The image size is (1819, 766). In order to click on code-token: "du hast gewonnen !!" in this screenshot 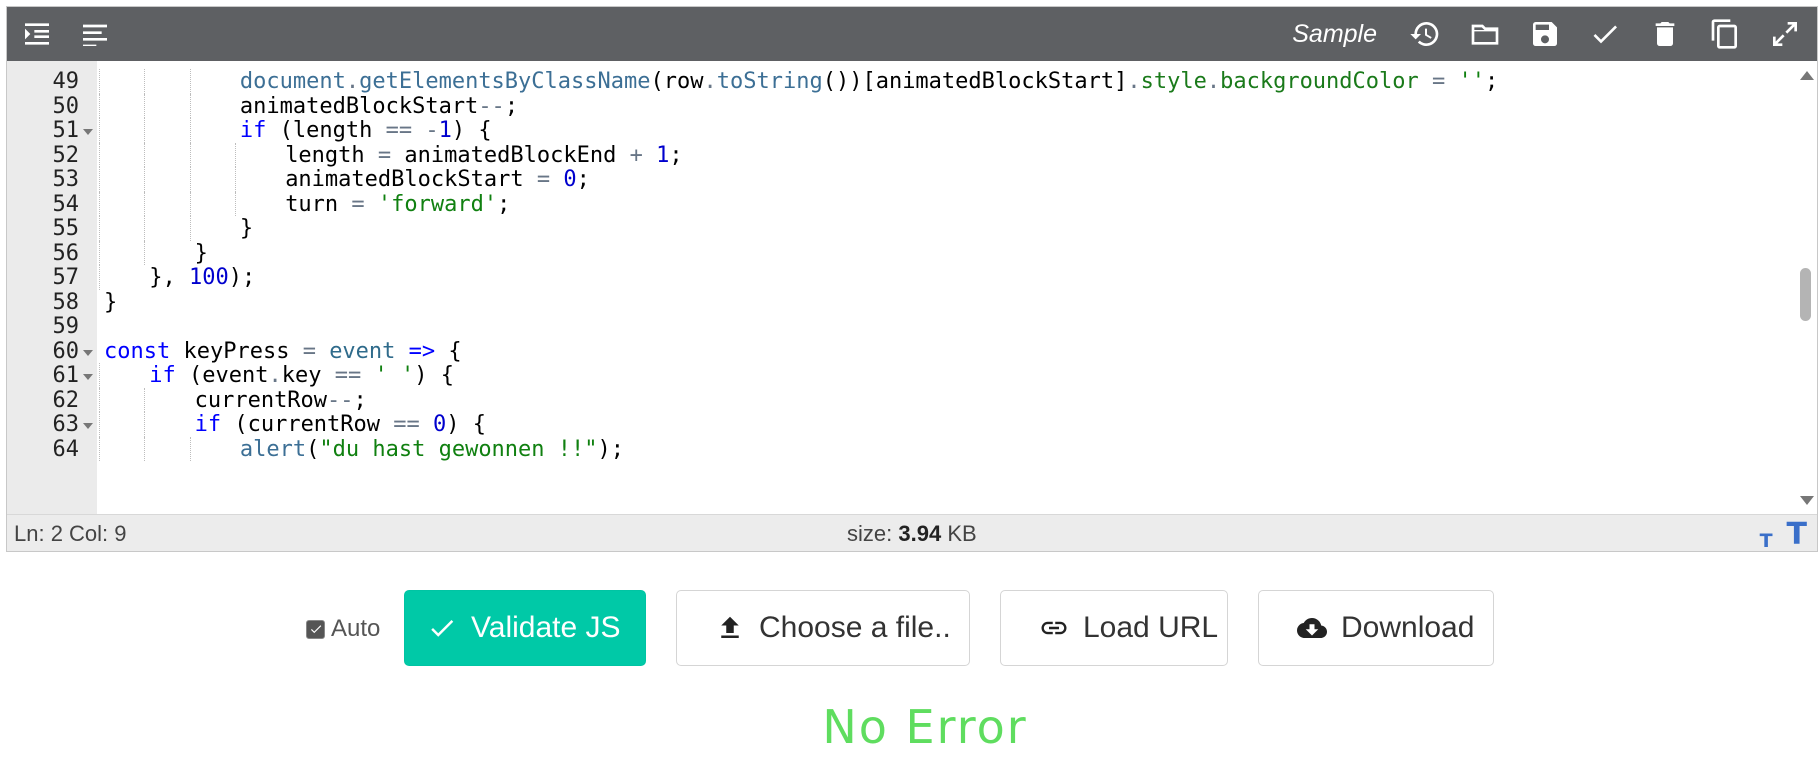, I will do `click(458, 449)`.